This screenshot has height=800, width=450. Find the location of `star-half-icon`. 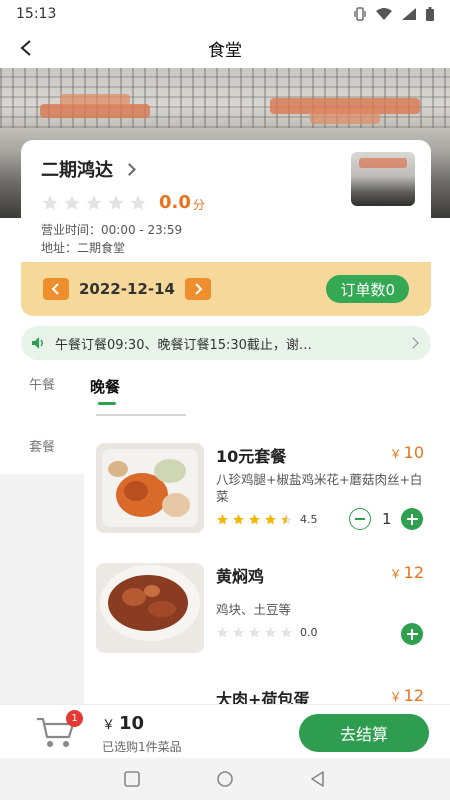

star-half-icon is located at coordinates (286, 519).